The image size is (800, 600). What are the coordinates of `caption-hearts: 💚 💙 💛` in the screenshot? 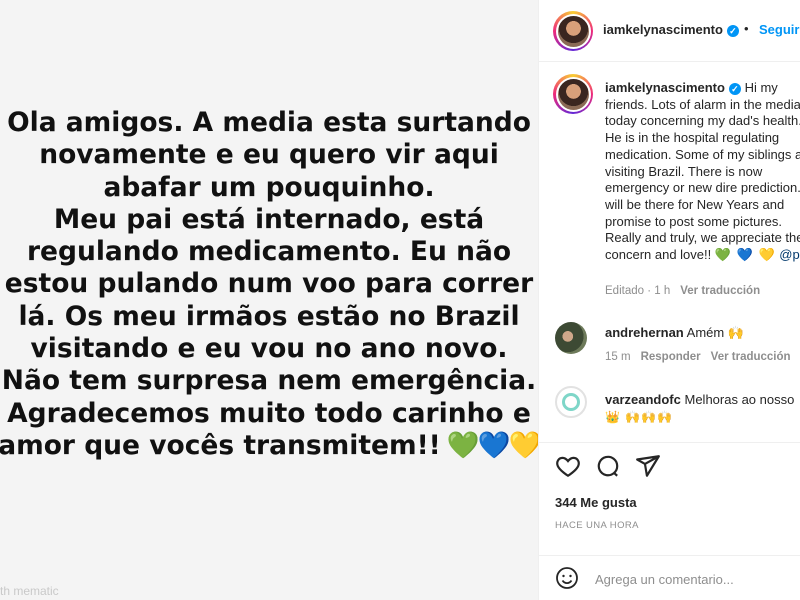 It's located at (745, 255).